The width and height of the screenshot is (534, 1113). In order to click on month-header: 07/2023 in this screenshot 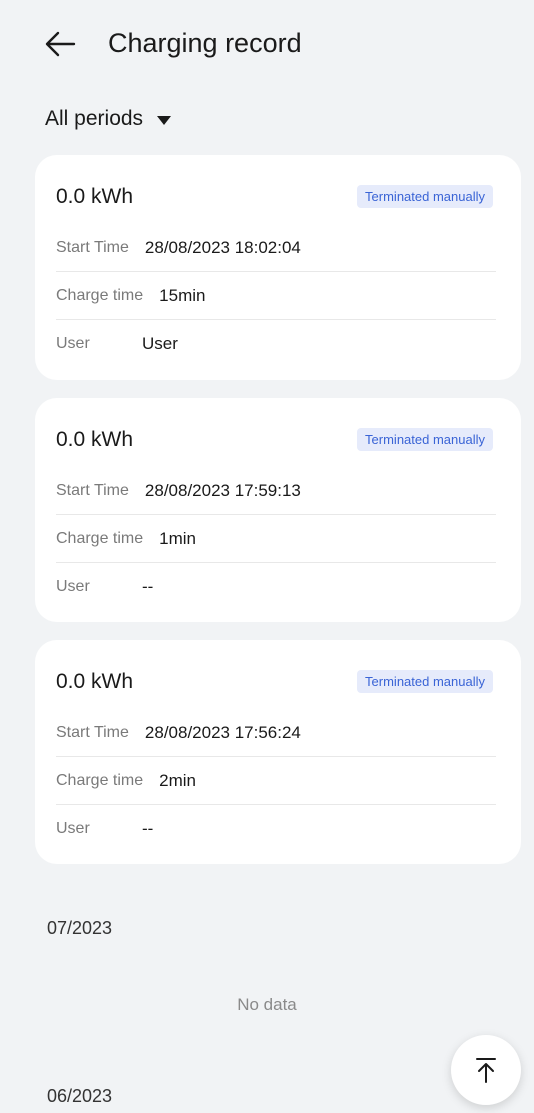, I will do `click(80, 928)`.